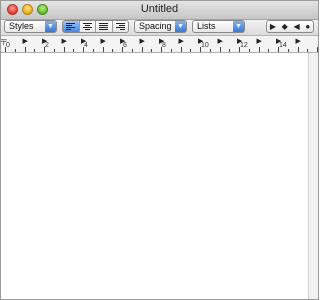 This screenshot has width=320, height=300. I want to click on align-left-icon, so click(71, 26).